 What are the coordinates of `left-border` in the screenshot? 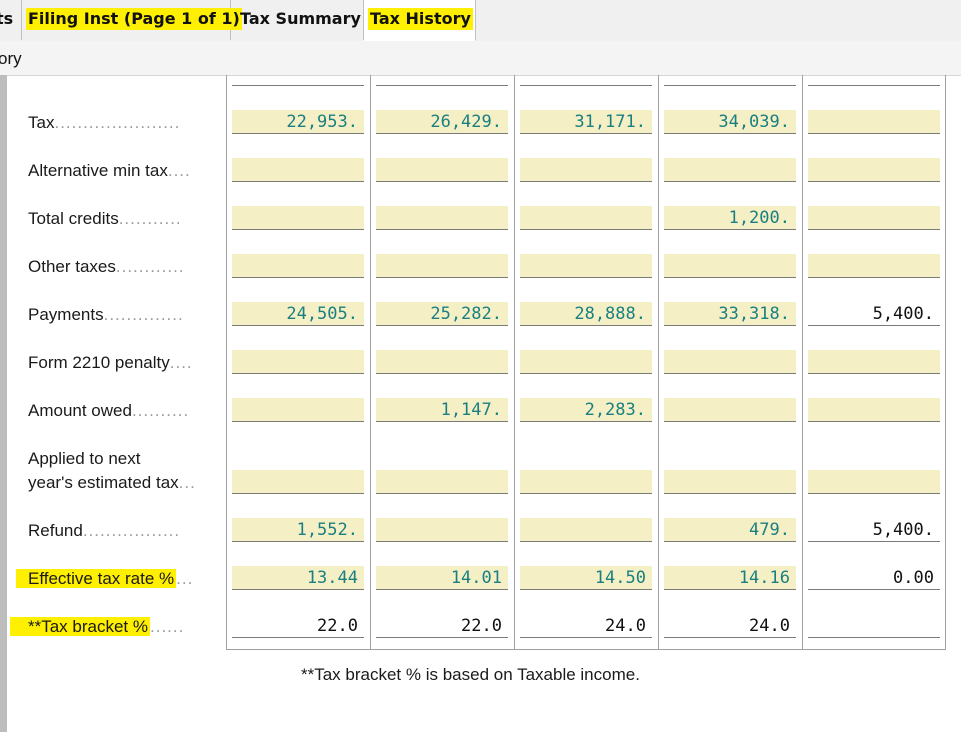 It's located at (3, 403).